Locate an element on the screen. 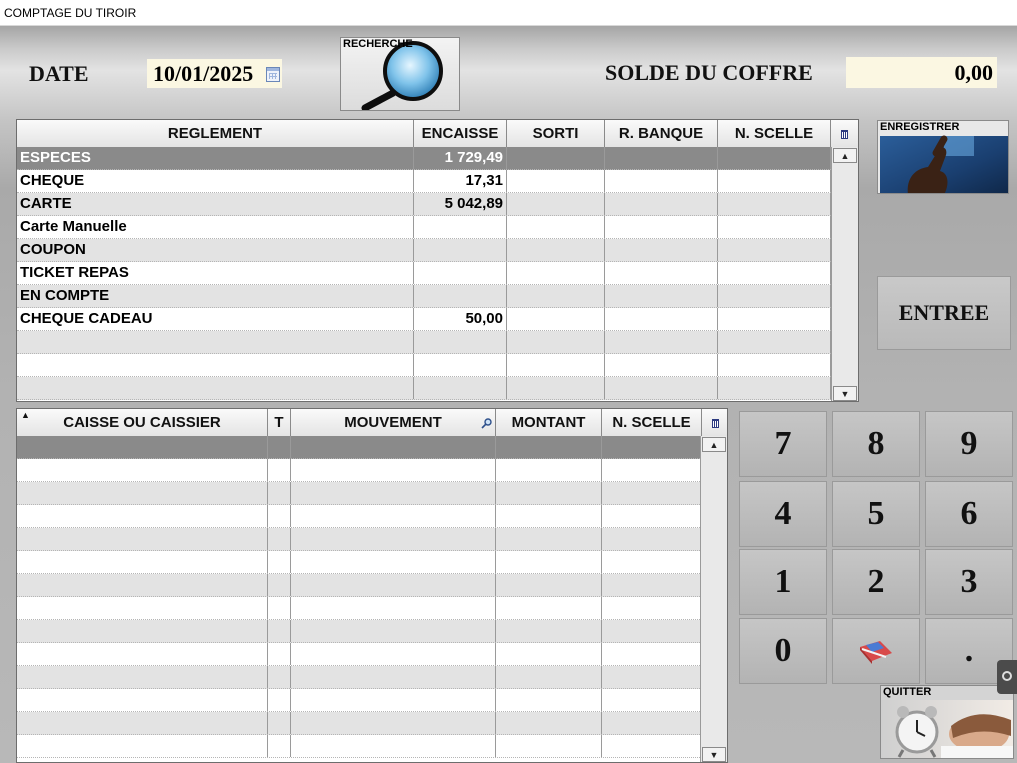 The image size is (1017, 763). table-cell: 5 042,89 is located at coordinates (460, 204).